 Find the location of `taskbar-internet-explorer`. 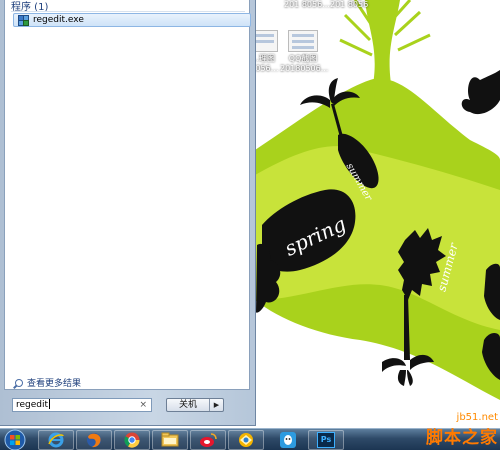

taskbar-internet-explorer is located at coordinates (56, 440).